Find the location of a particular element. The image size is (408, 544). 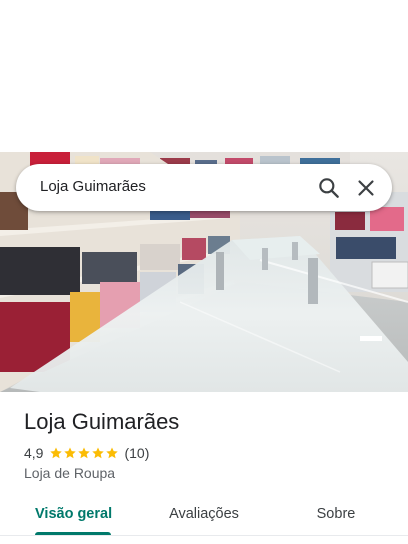

place-tabs: Visão geral Avaliações Sobre is located at coordinates (204, 516).